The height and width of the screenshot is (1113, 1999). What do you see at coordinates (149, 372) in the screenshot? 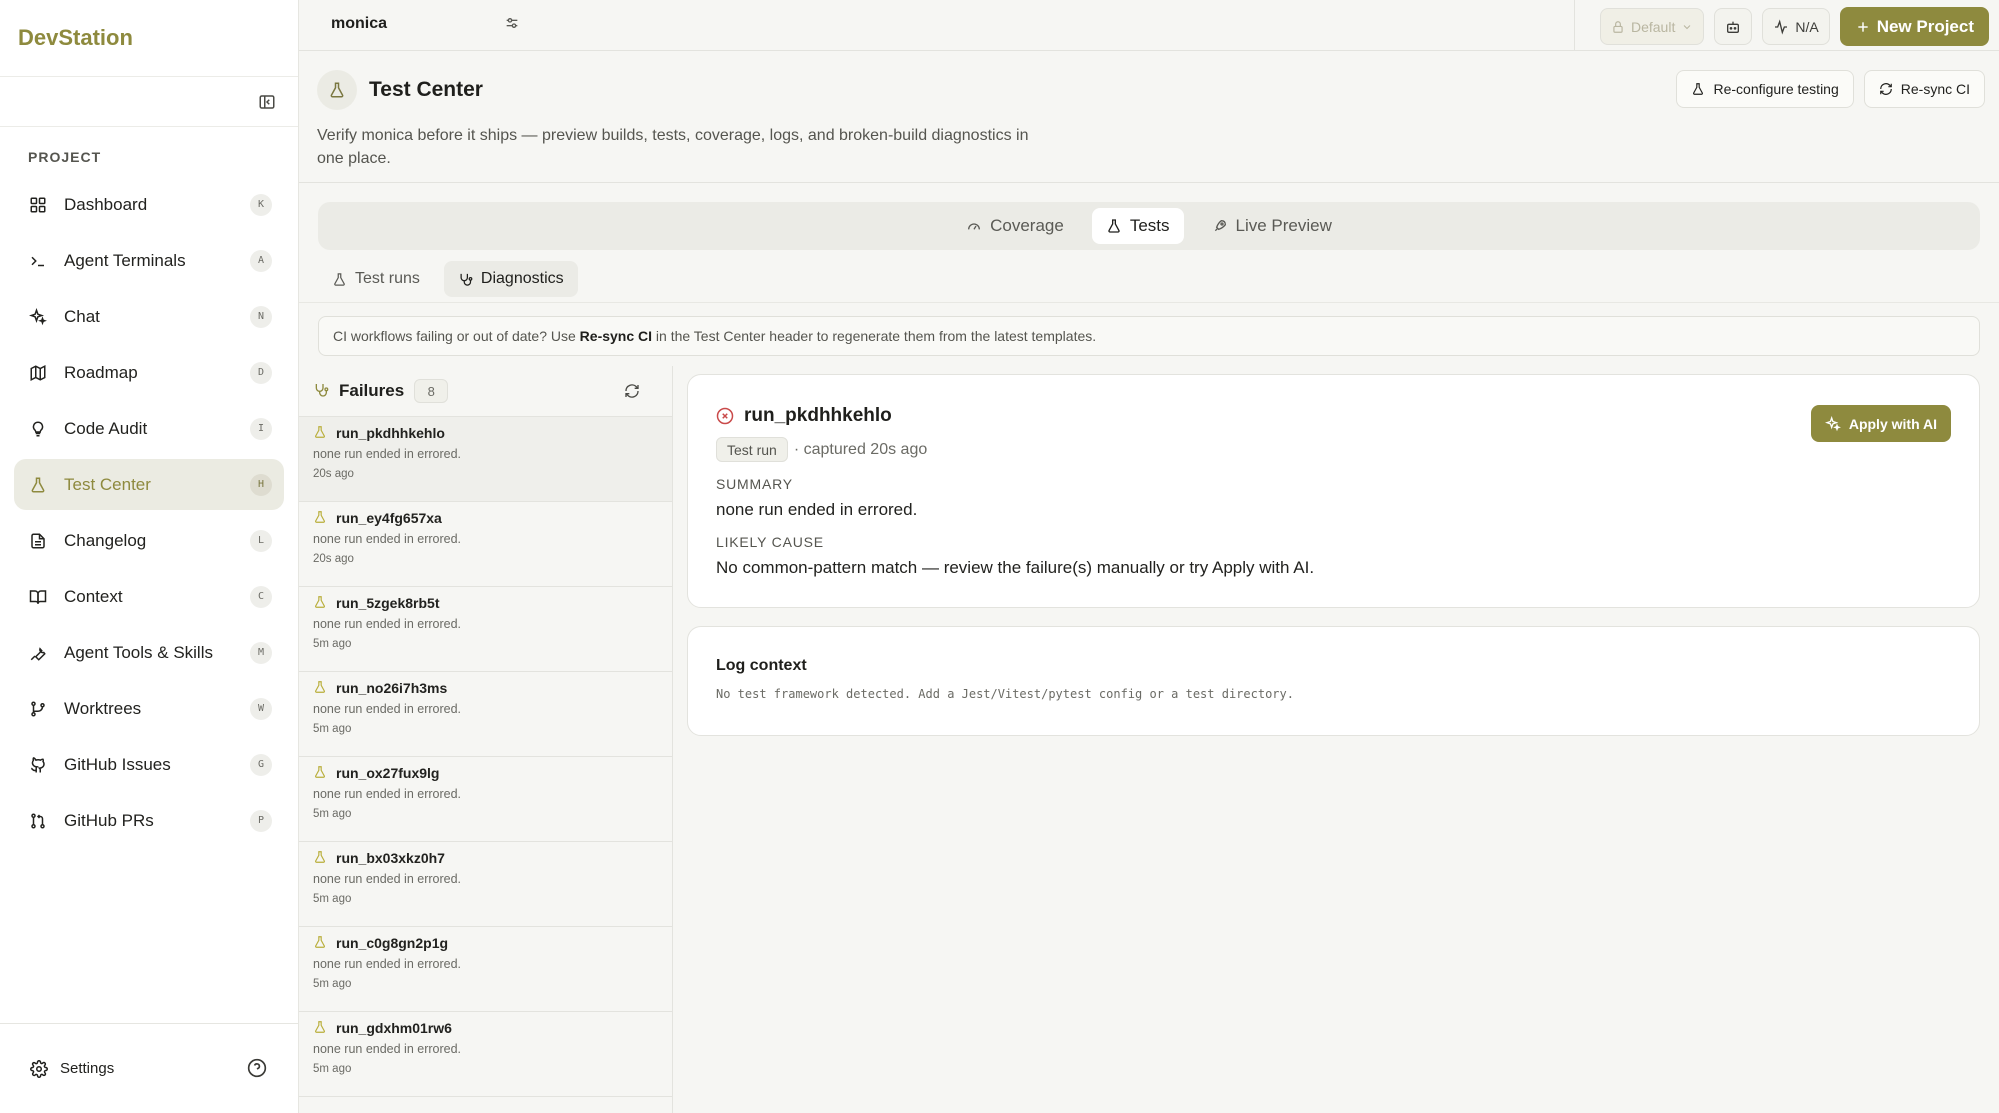
I see `sidebar-item-roadmap: Roadmap D` at bounding box center [149, 372].